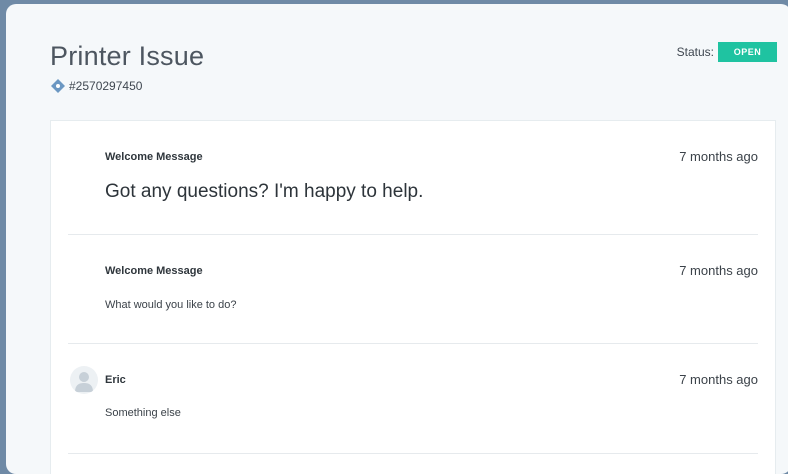 This screenshot has height=474, width=788. What do you see at coordinates (58, 86) in the screenshot?
I see `tag-icon` at bounding box center [58, 86].